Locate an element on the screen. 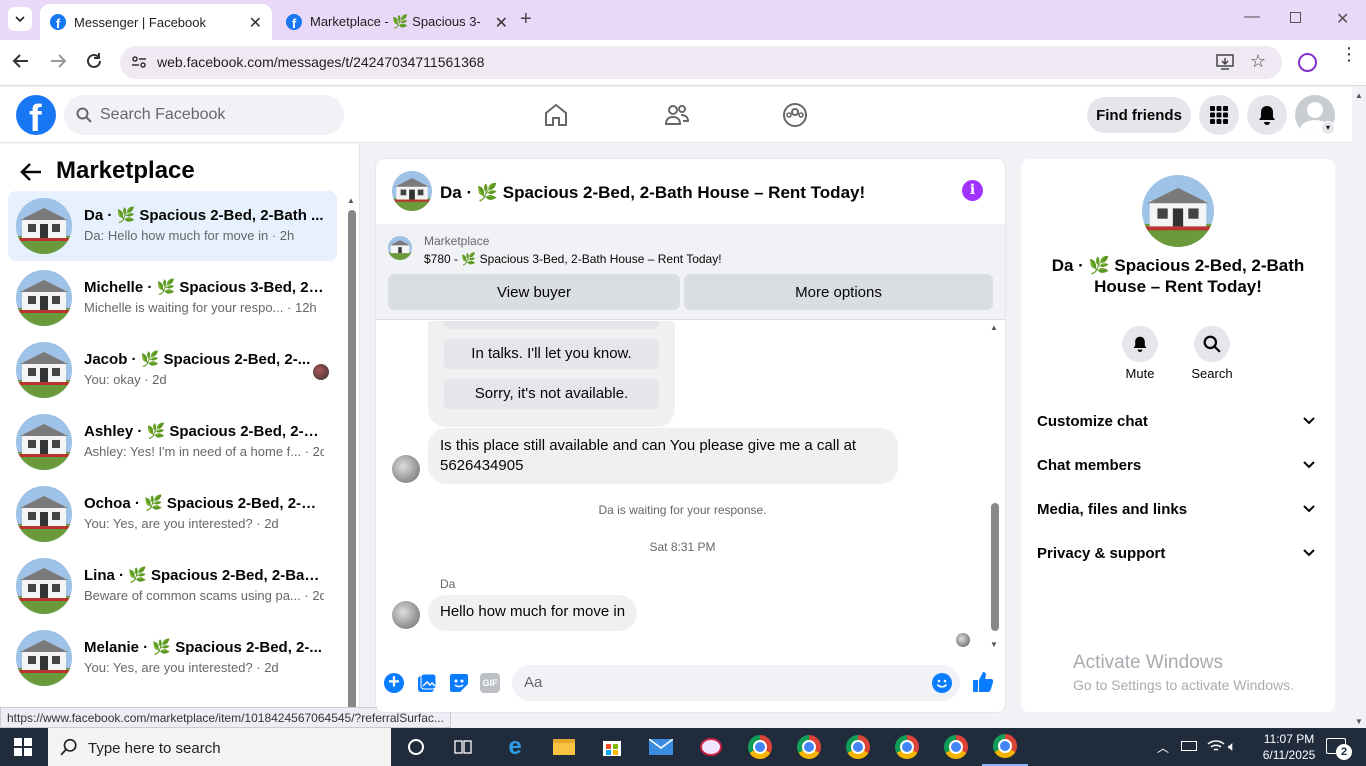  facebook-logo: f is located at coordinates (36, 115).